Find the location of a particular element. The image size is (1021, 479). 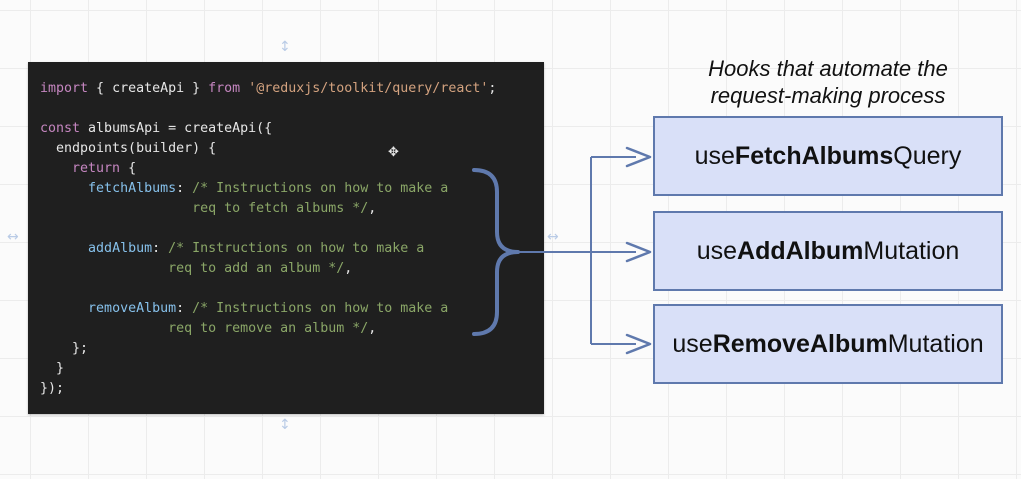

caption-line-2: request-making process is located at coordinates (828, 95).